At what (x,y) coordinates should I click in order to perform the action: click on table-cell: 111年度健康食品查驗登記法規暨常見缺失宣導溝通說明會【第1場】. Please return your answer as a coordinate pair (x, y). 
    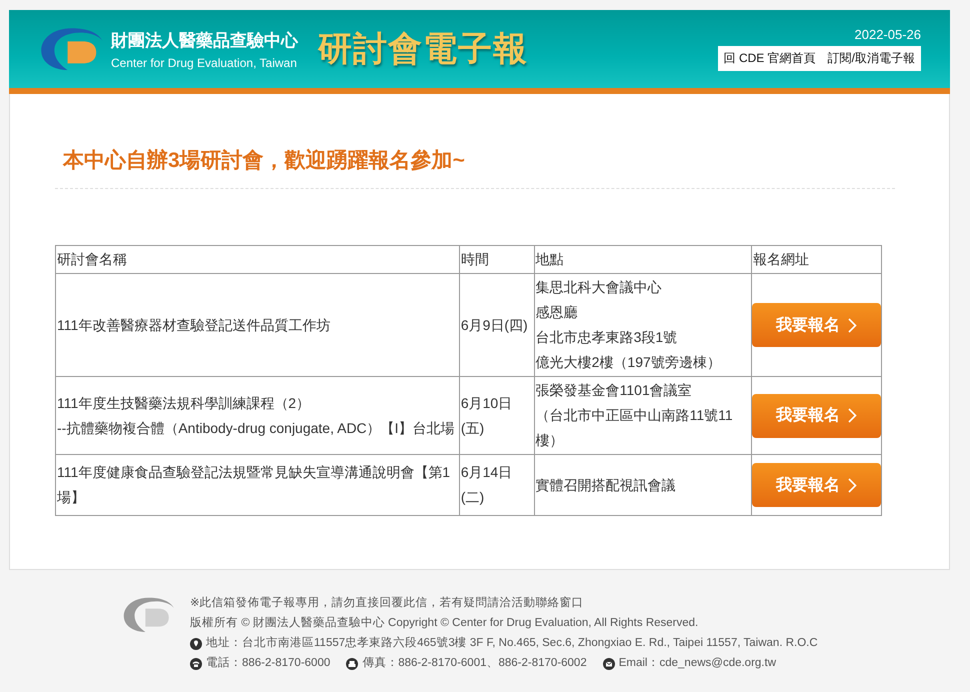
    Looking at the image, I should click on (258, 485).